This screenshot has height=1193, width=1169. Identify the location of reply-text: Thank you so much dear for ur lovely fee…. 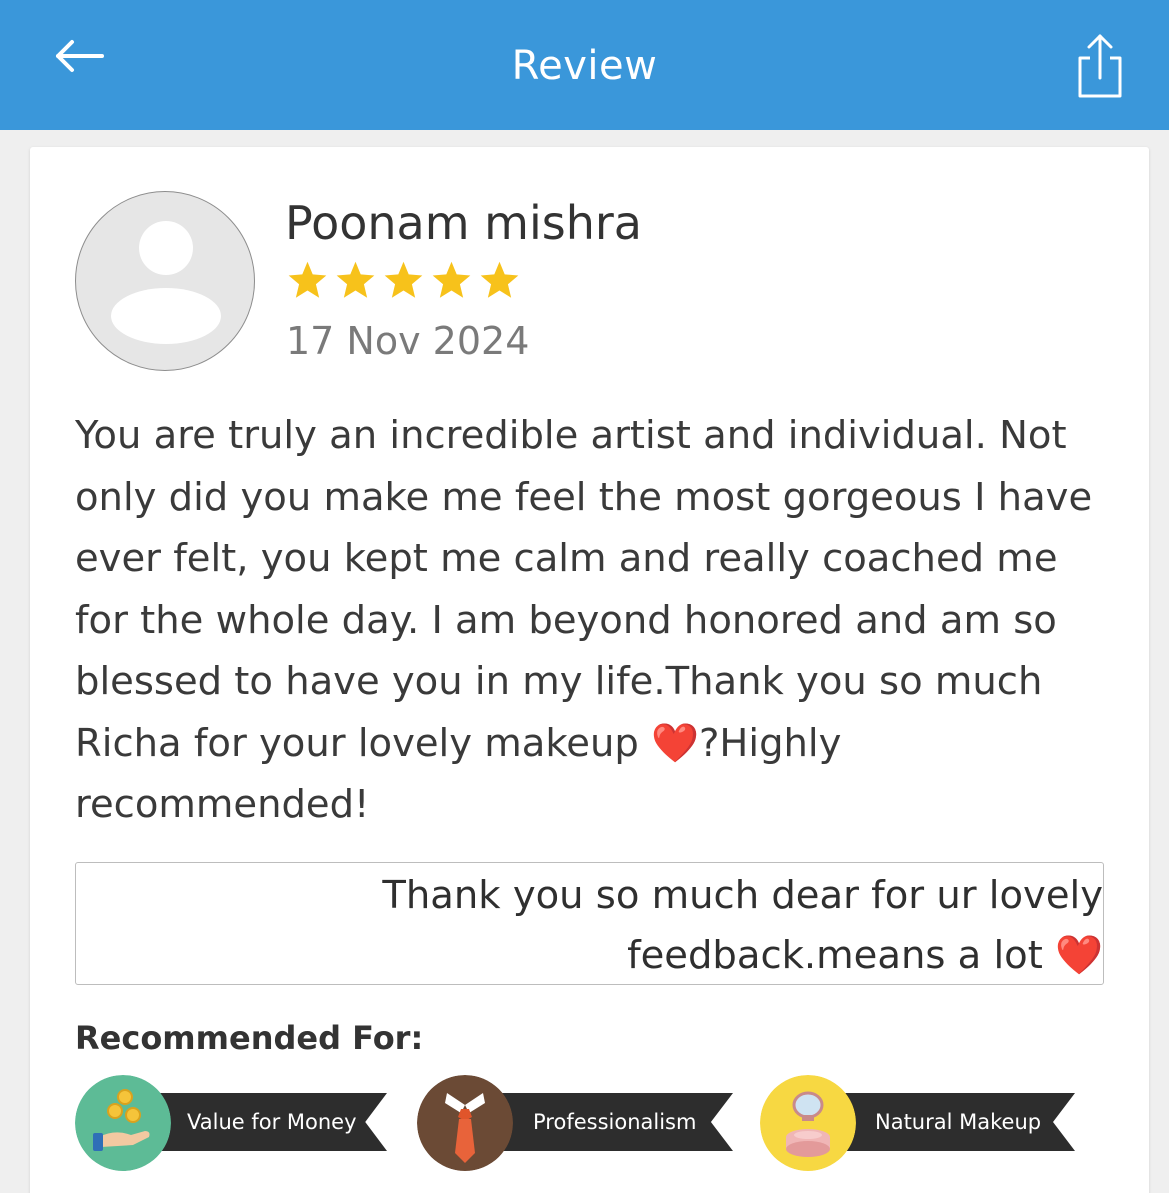
(742, 925).